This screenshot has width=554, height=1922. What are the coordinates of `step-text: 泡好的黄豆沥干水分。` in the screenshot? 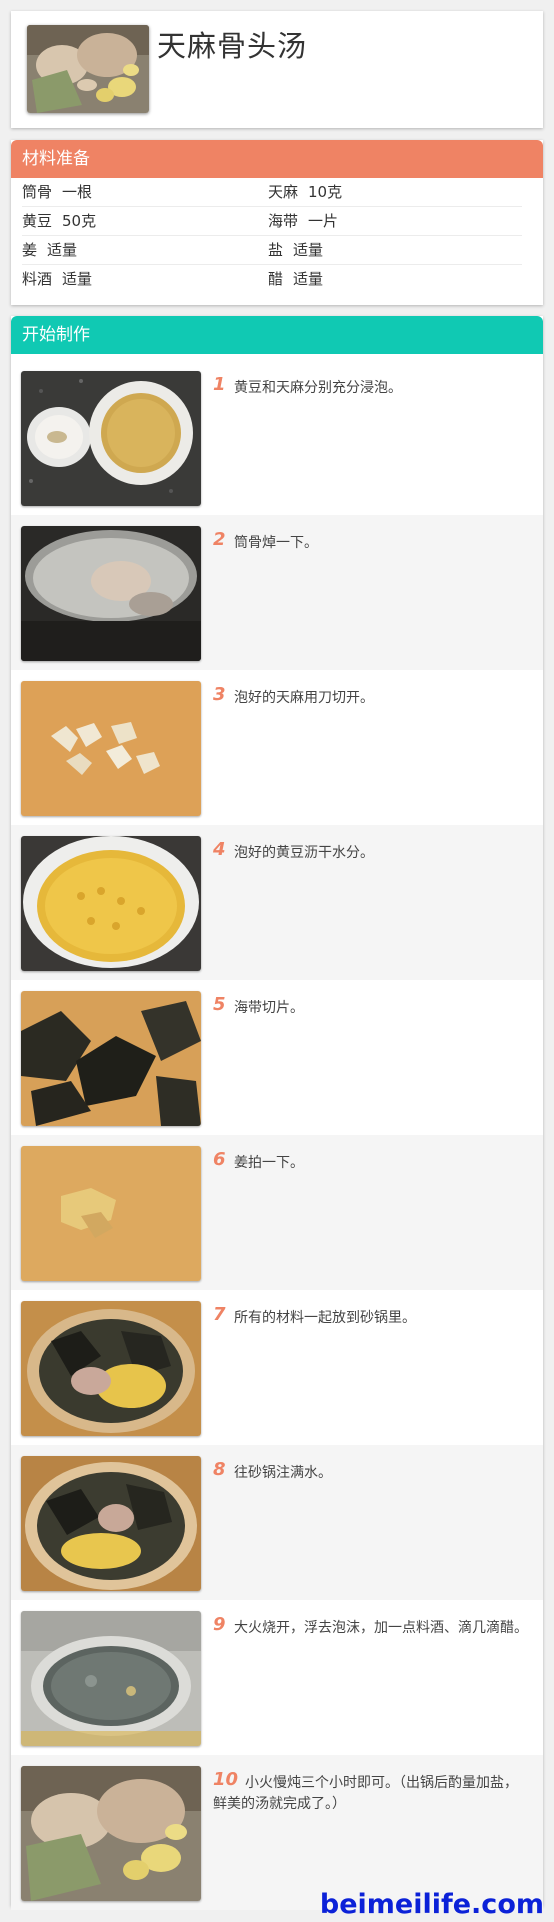 It's located at (304, 853).